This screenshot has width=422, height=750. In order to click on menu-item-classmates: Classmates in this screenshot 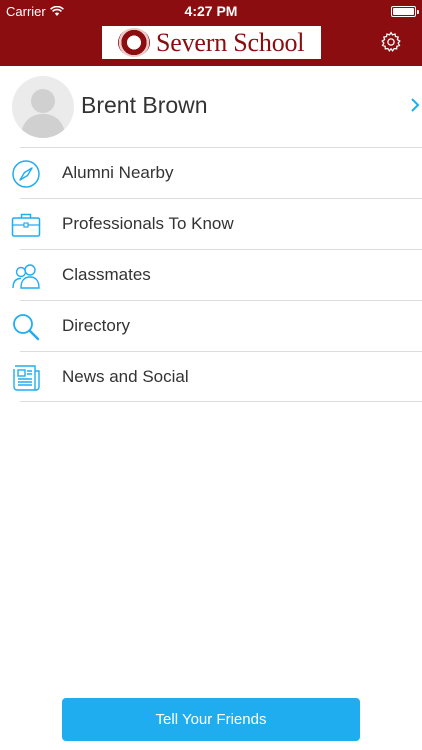, I will do `click(211, 275)`.